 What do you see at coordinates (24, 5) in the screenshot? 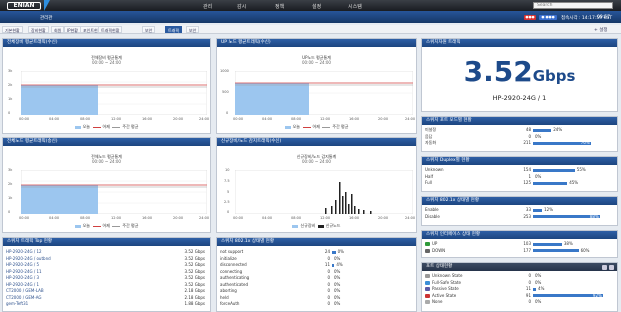
I see `app-logo: ENIAN` at bounding box center [24, 5].